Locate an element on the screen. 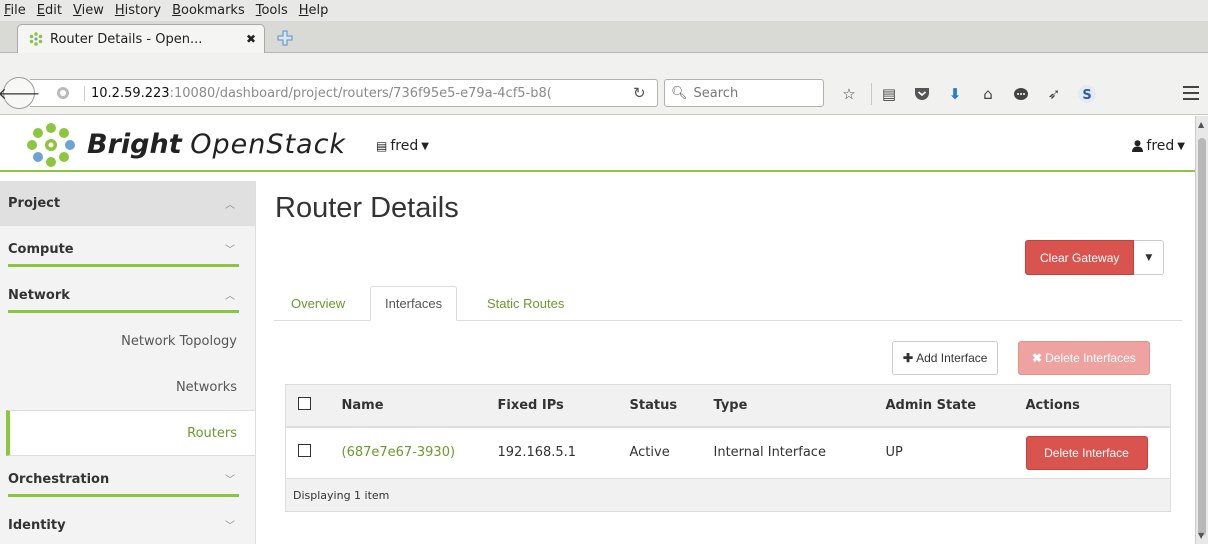 This screenshot has height=544, width=1208. sidebar-group-label: Network is located at coordinates (39, 295).